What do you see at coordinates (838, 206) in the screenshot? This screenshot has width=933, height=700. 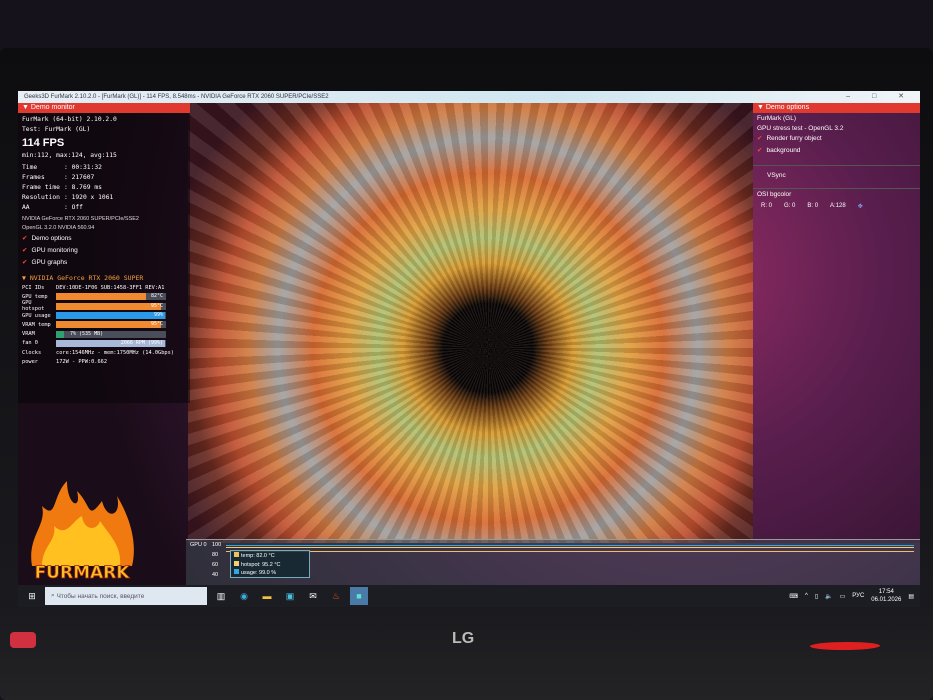 I see `osi-channel: A:128` at bounding box center [838, 206].